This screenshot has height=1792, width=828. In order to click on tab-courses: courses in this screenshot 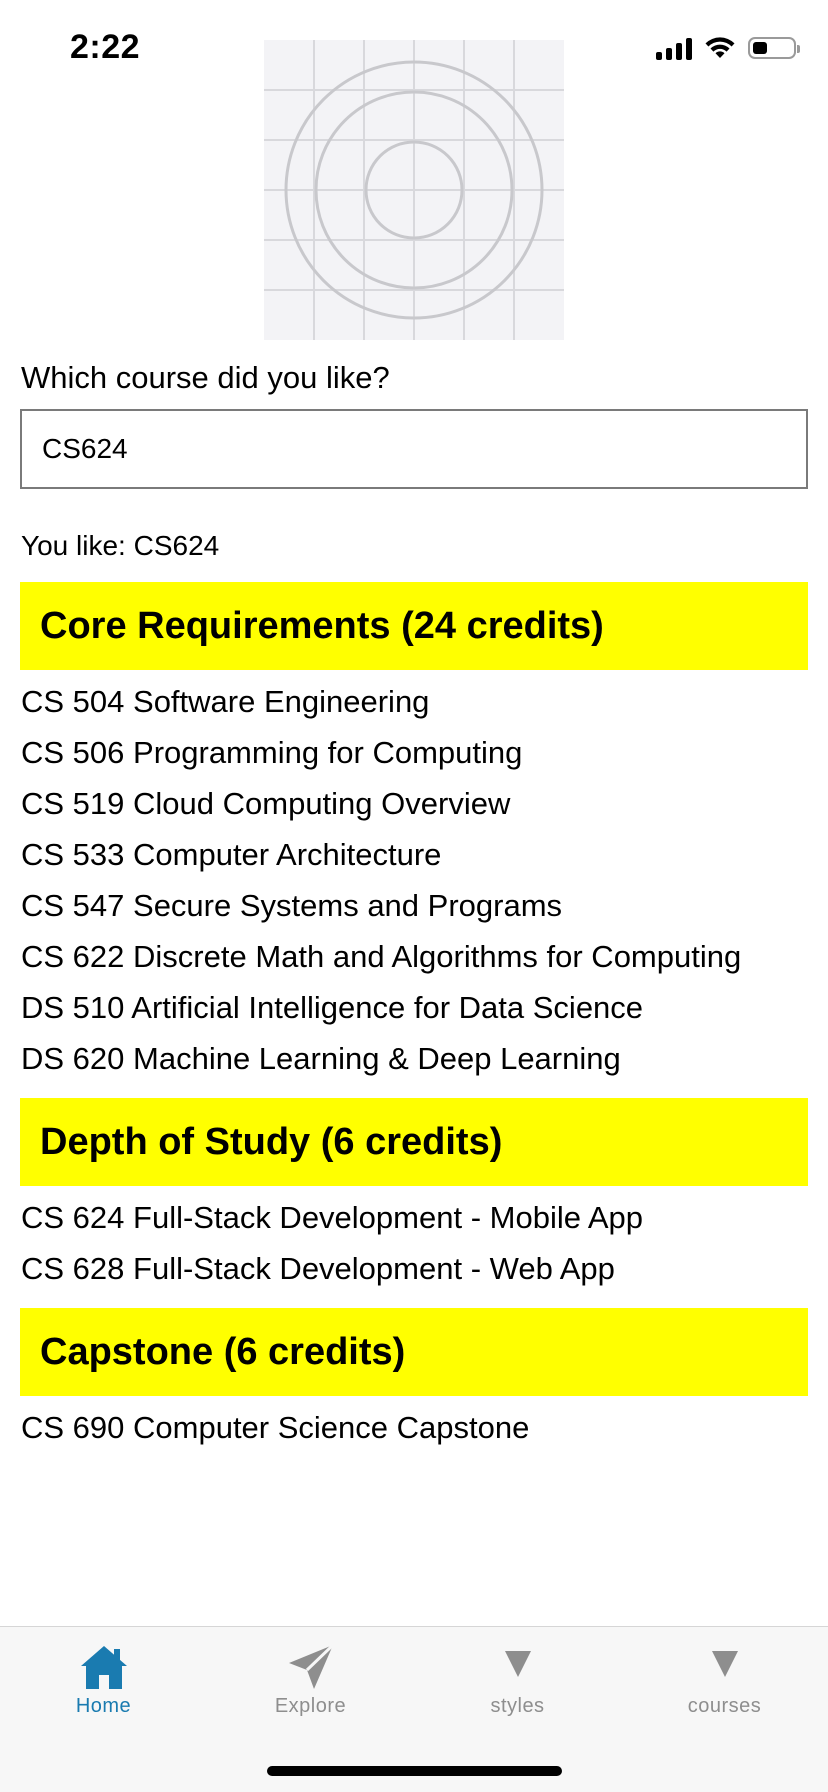, I will do `click(724, 1677)`.